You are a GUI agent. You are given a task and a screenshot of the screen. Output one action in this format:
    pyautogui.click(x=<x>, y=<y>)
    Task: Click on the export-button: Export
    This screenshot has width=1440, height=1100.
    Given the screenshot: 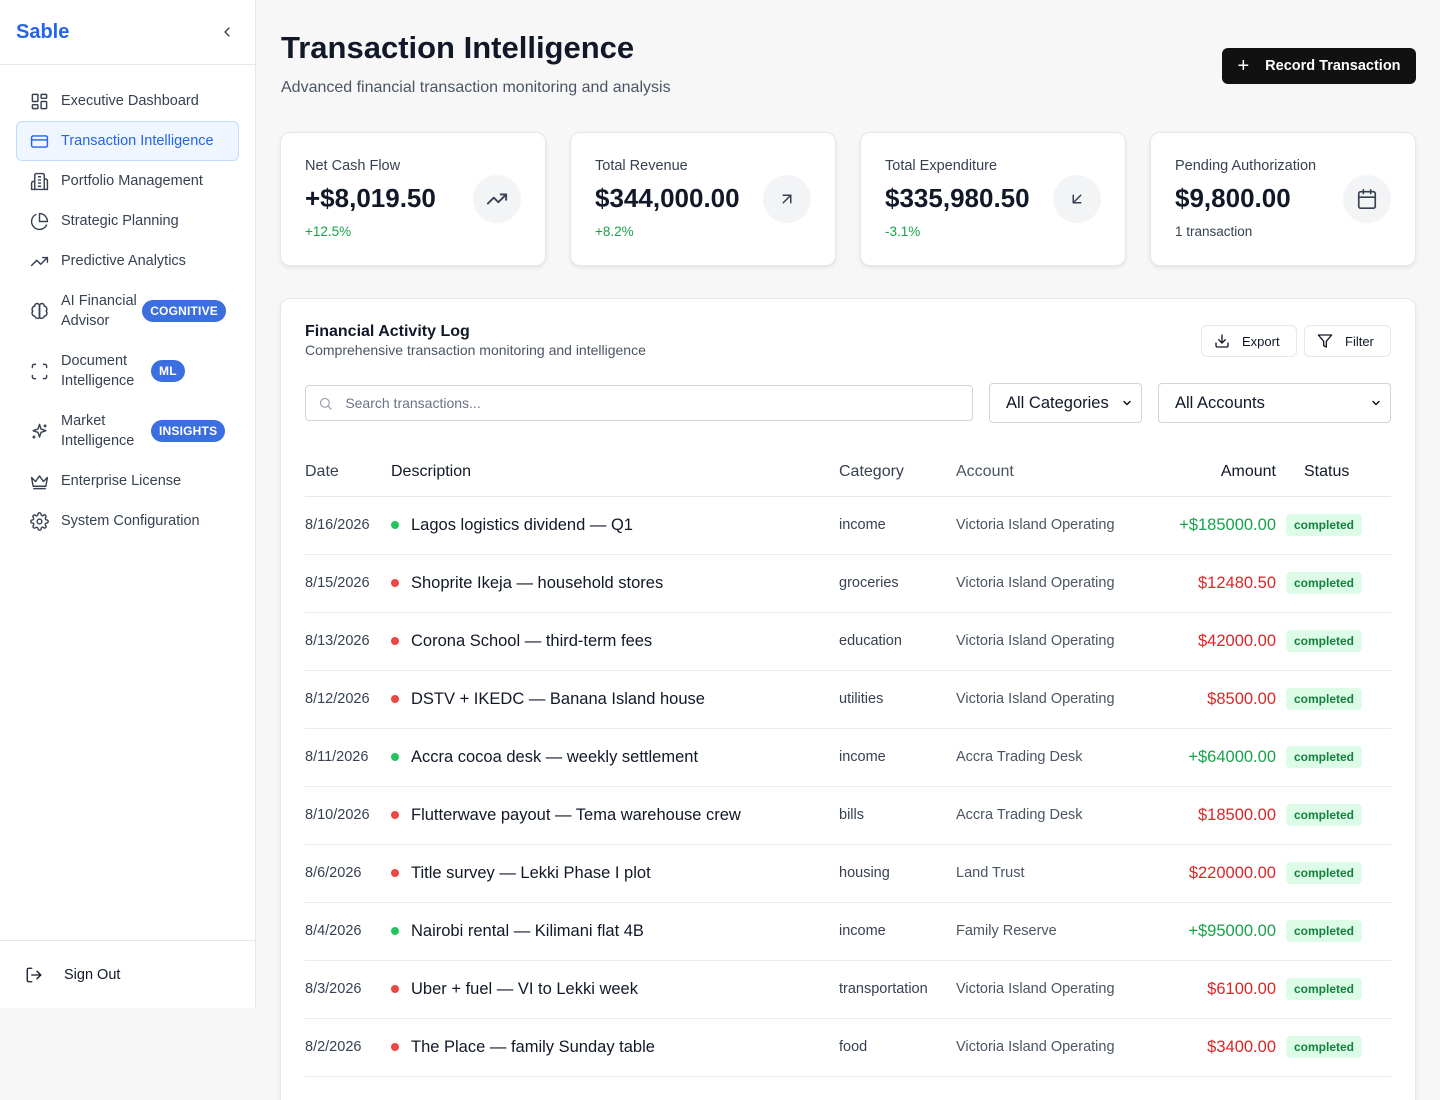 What is the action you would take?
    pyautogui.click(x=1249, y=341)
    